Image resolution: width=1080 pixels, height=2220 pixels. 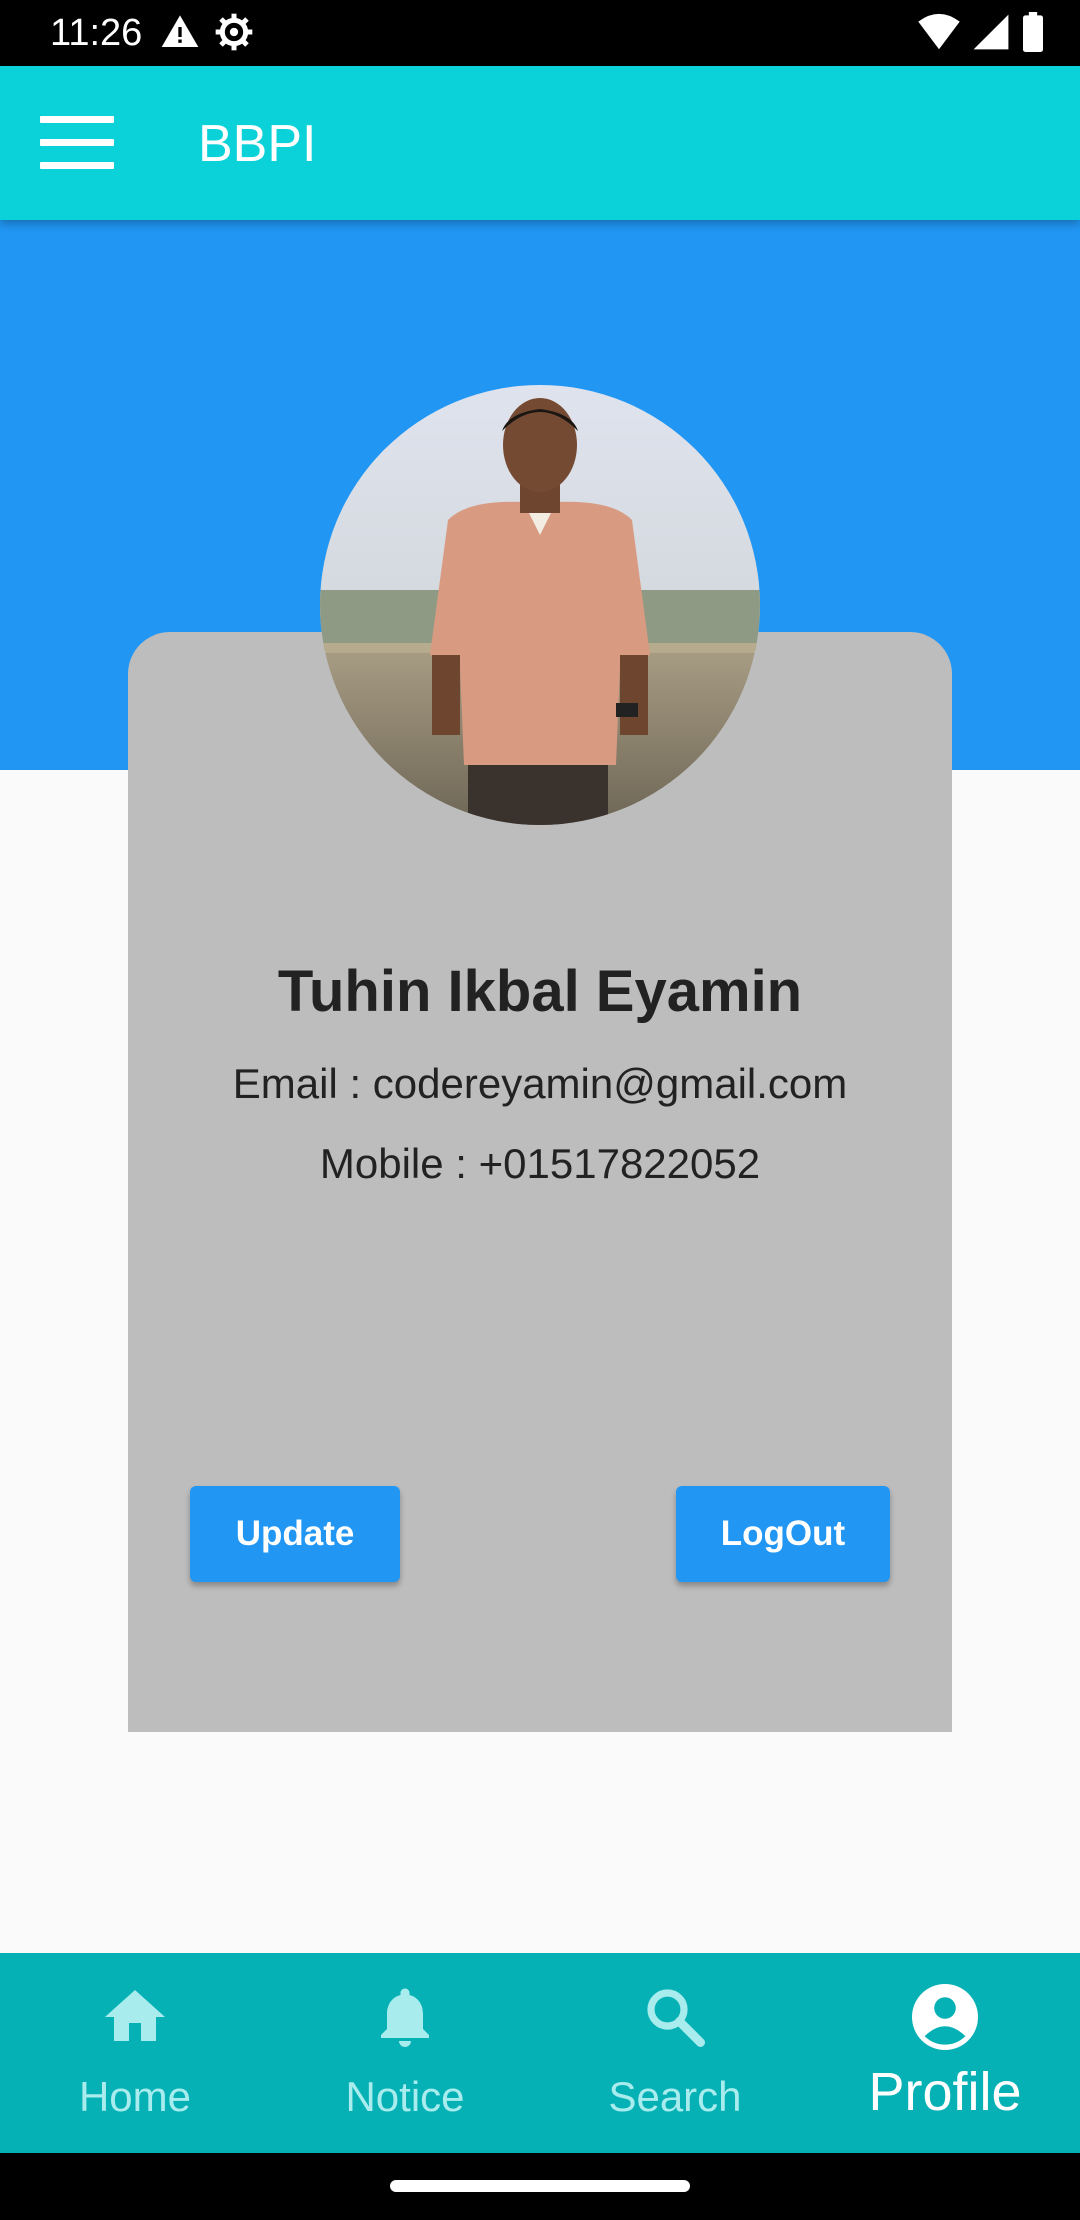 What do you see at coordinates (234, 32) in the screenshot?
I see `settings-icon` at bounding box center [234, 32].